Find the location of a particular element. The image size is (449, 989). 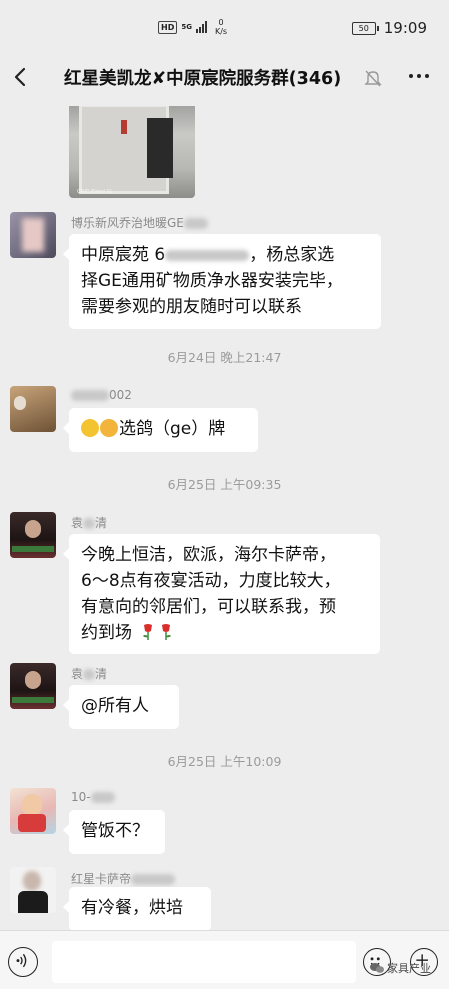

message-bubble: 有冷餐，烘培 is located at coordinates (137, 908).